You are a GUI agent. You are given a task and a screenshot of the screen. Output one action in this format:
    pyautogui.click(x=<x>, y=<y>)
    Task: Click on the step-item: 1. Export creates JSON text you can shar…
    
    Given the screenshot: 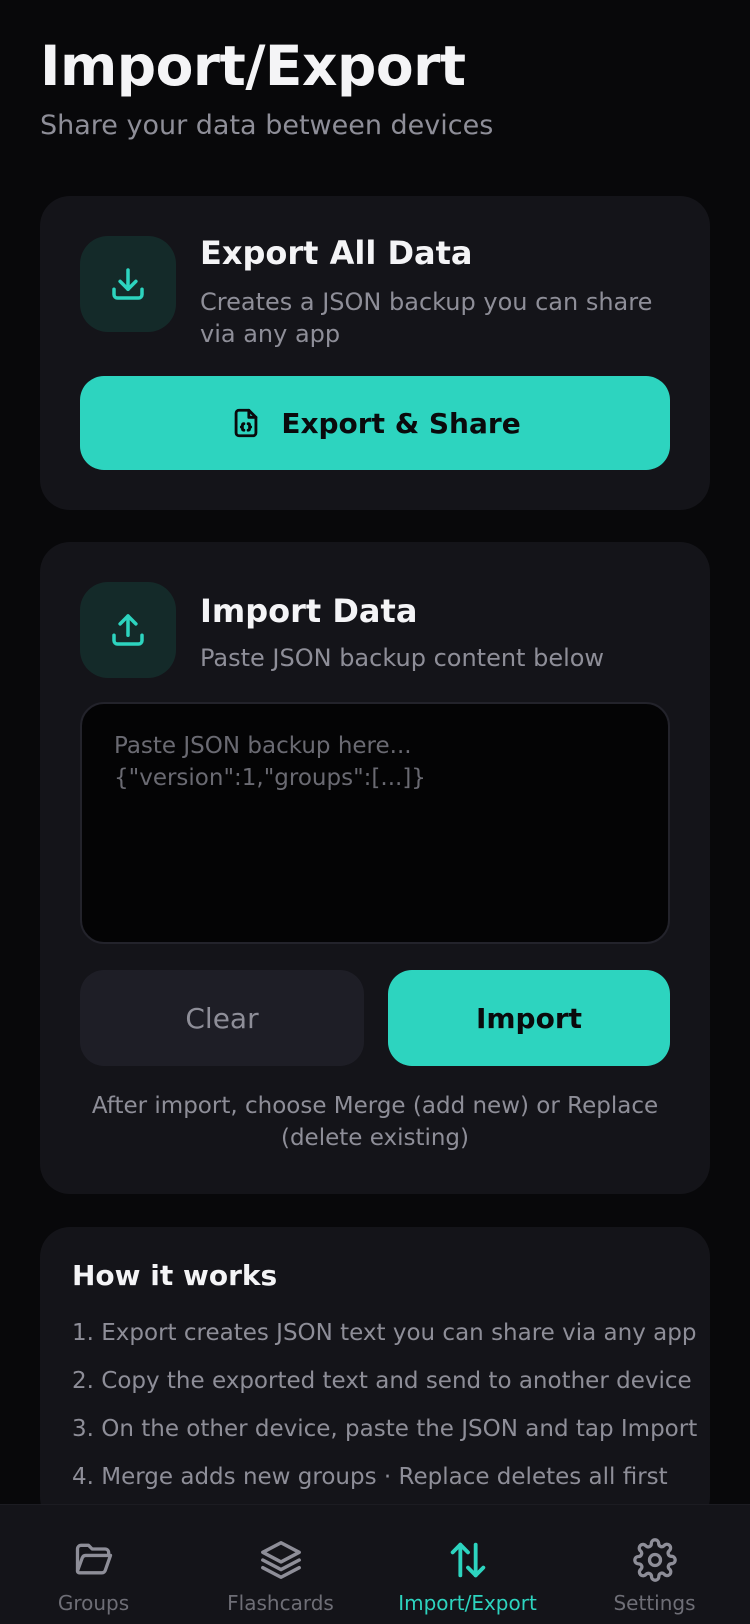 What is the action you would take?
    pyautogui.click(x=384, y=1333)
    